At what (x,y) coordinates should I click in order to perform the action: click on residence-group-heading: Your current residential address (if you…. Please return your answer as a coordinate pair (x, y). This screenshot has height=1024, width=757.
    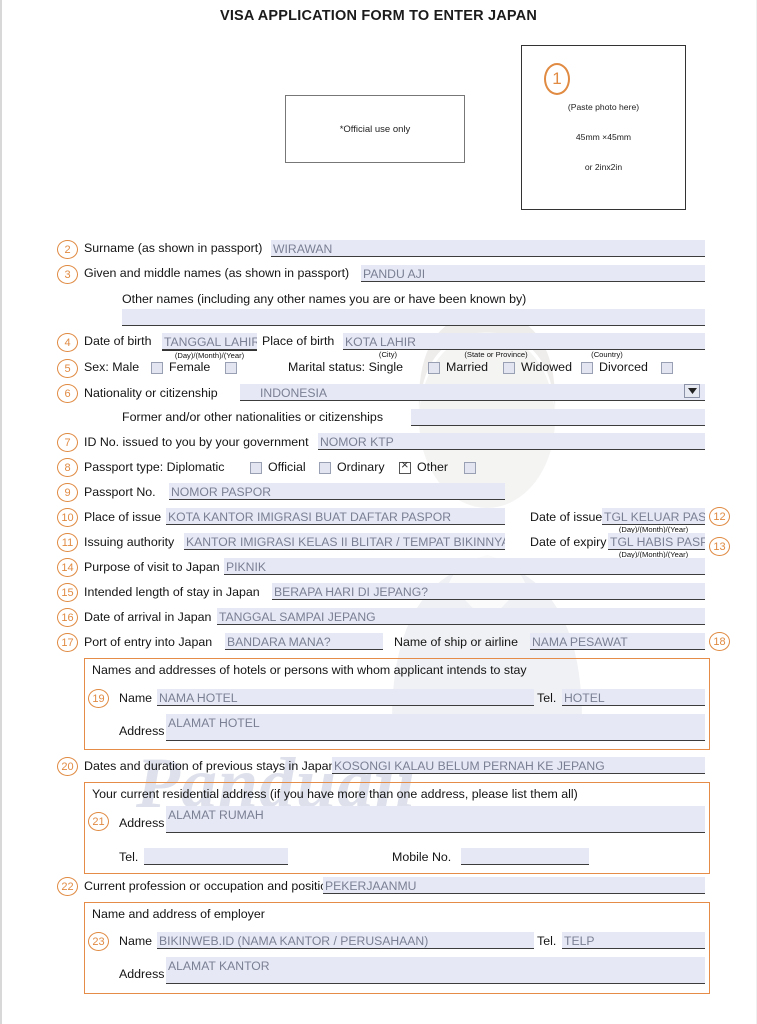
    Looking at the image, I should click on (335, 794).